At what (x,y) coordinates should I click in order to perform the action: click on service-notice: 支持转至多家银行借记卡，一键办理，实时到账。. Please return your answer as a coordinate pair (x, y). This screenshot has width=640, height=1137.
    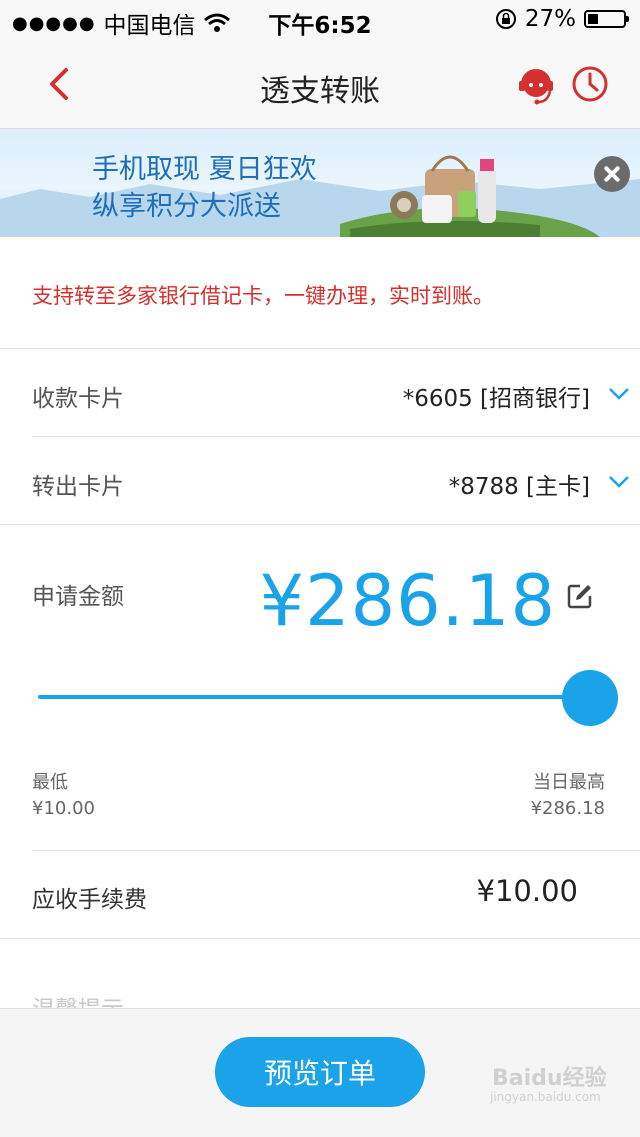
    Looking at the image, I should click on (263, 296).